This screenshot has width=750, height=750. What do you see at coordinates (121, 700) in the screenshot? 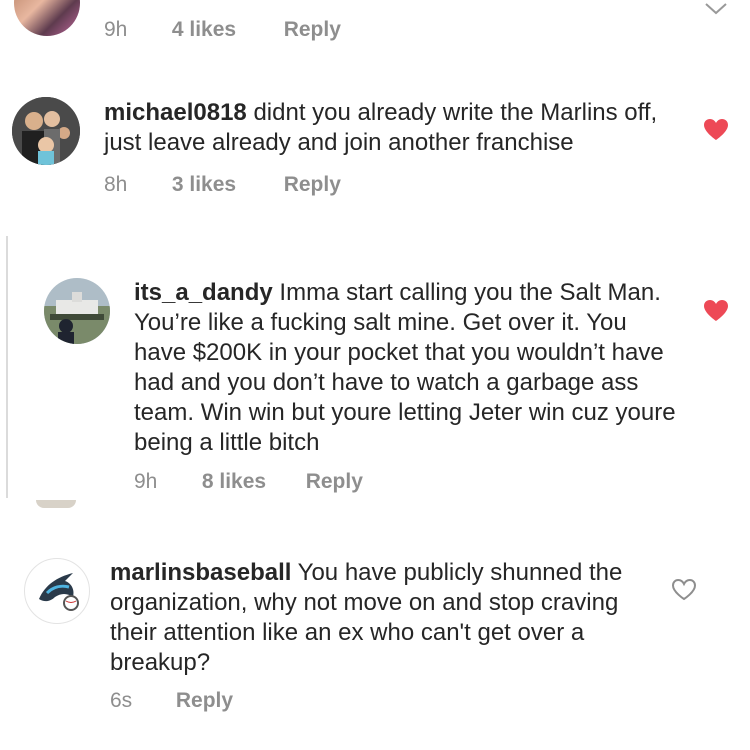
I see `comment-time: 6s` at bounding box center [121, 700].